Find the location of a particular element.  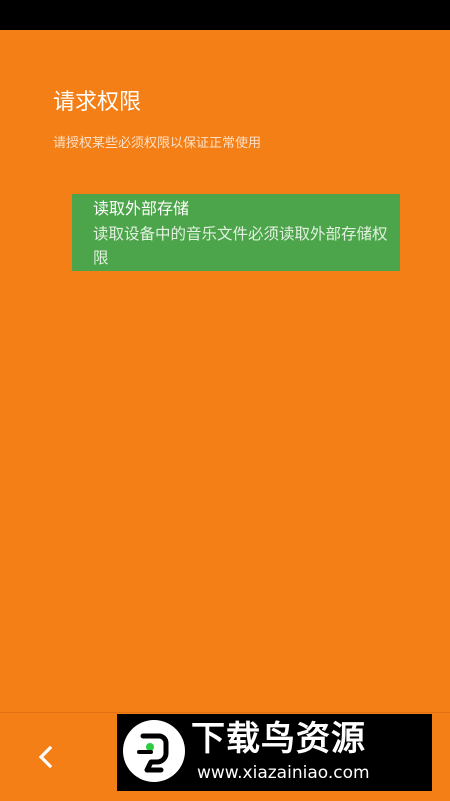

bottom-nav-bar: 下载鸟资源 www.xiazainiao.com is located at coordinates (225, 756).